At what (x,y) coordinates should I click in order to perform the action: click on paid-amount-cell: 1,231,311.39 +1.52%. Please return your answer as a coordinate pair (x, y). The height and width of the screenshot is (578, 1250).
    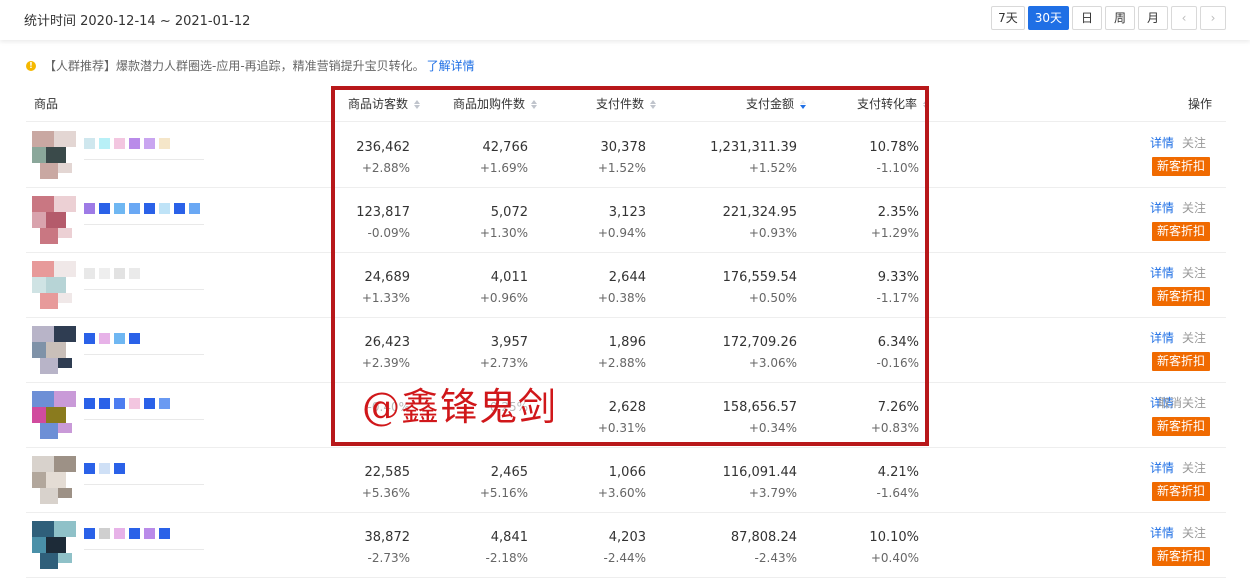
    Looking at the image, I should click on (753, 157).